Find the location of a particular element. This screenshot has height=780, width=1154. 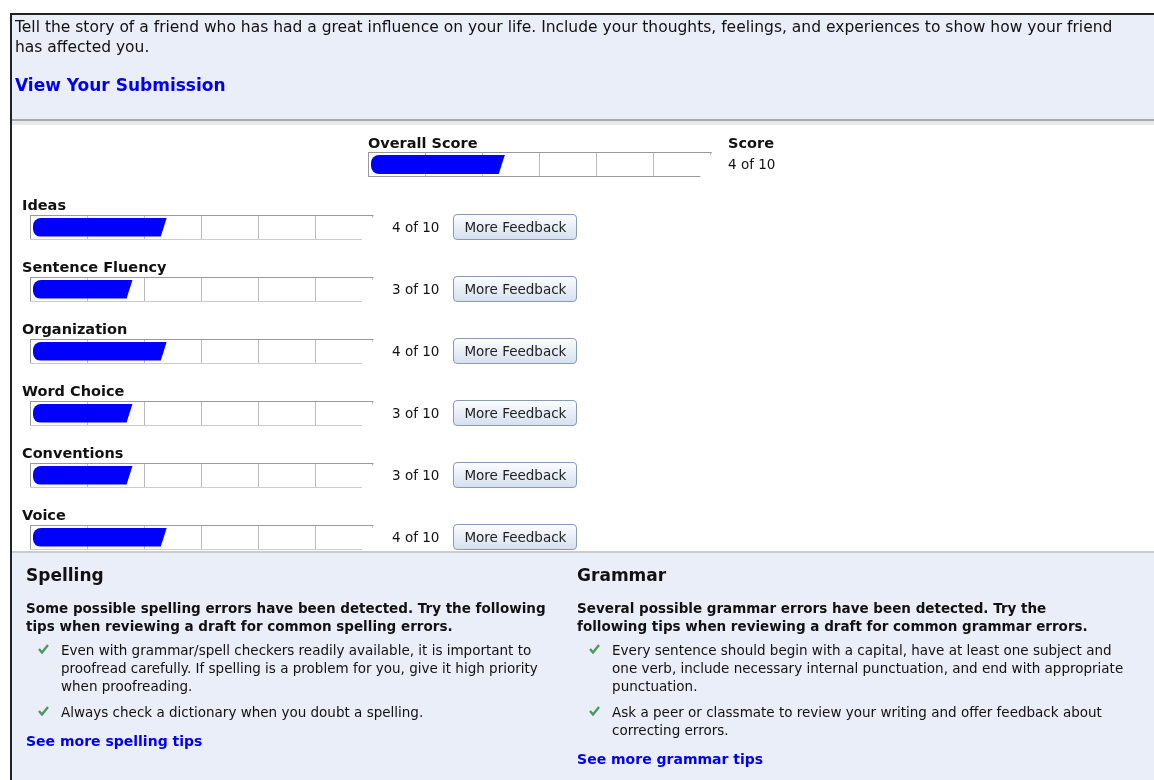

view-submission-link: View Your Submission is located at coordinates (120, 85).